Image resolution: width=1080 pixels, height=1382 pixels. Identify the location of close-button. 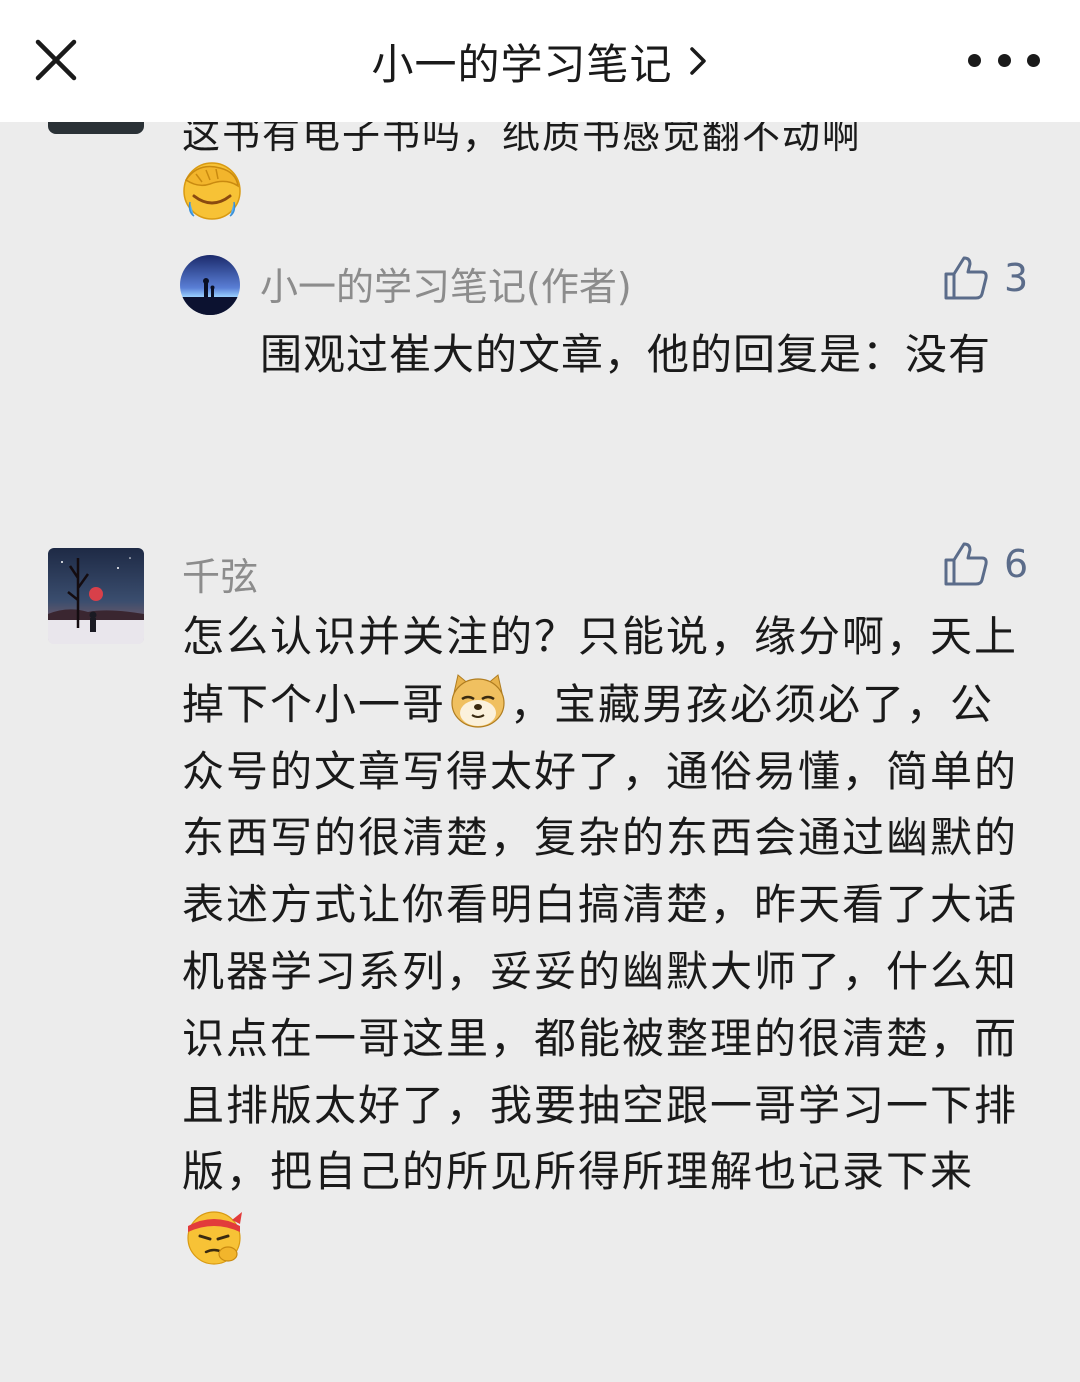
(56, 60).